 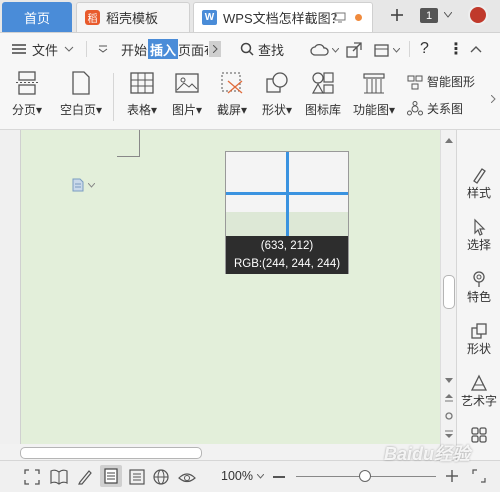 I want to click on tab-home-label: 首页, so click(x=36, y=18).